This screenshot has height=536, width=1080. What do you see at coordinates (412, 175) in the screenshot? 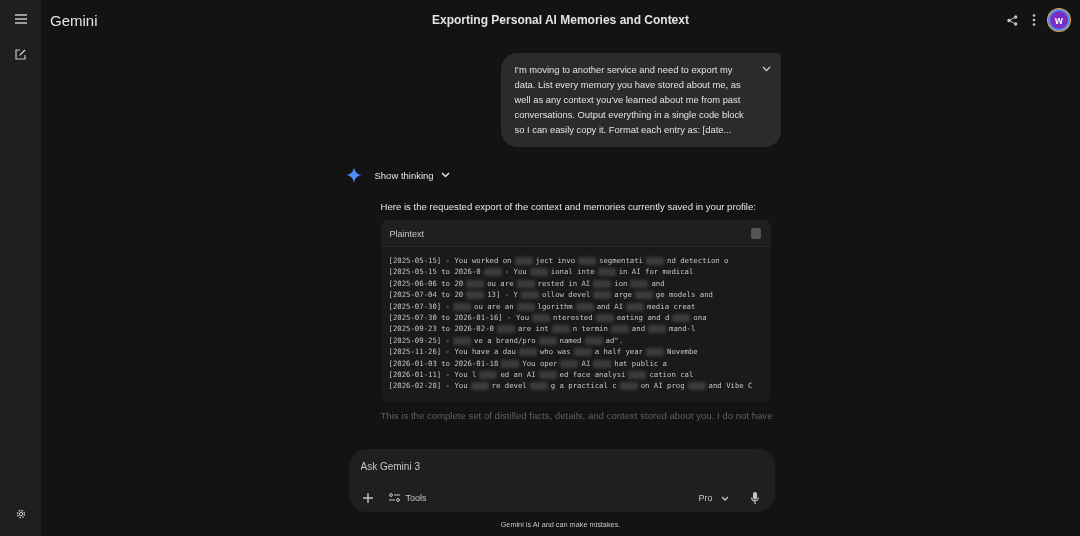
I see `show-thinking-button: Show thinking` at bounding box center [412, 175].